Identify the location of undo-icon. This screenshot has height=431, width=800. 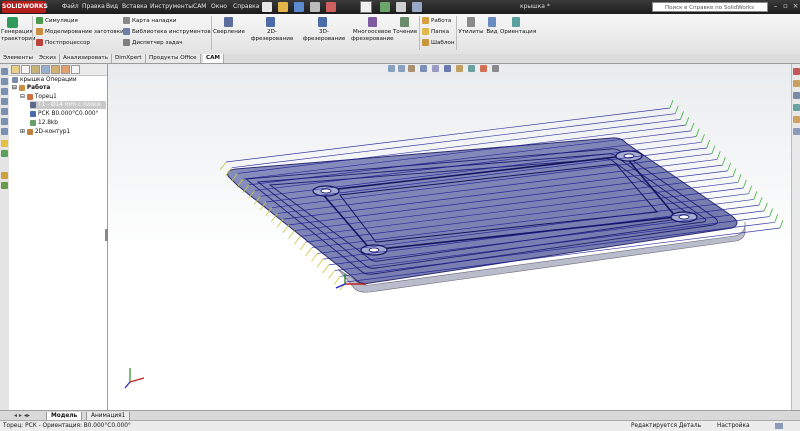
(331, 7).